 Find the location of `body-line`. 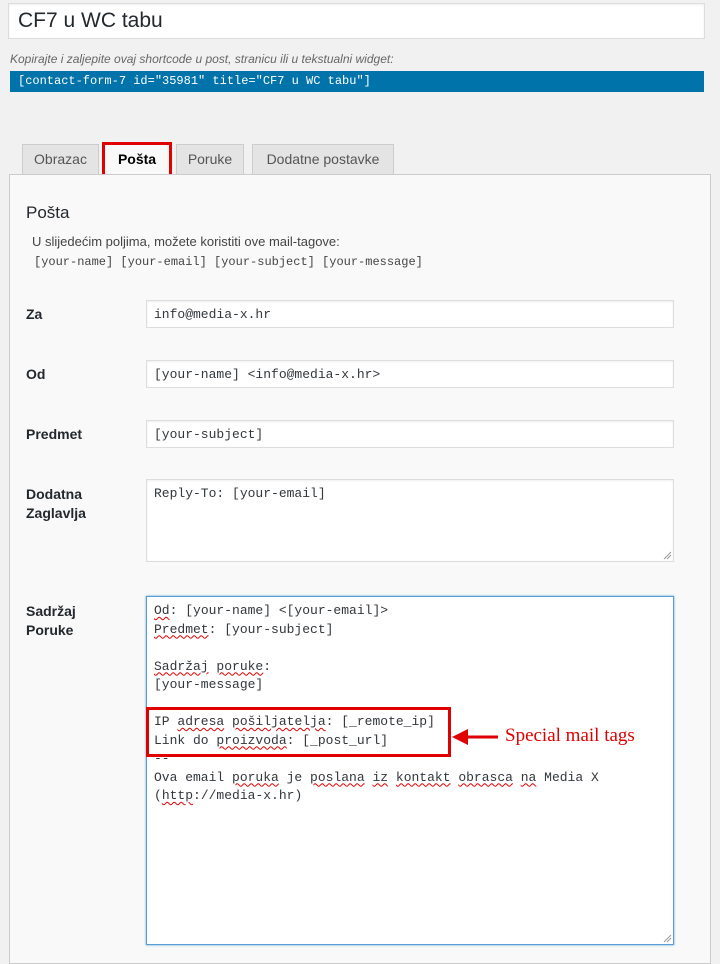

body-line is located at coordinates (376, 648).